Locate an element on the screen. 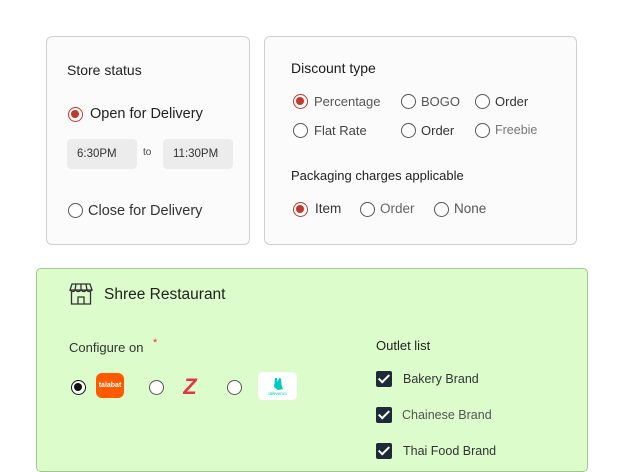 The height and width of the screenshot is (472, 624). discount-order-label: Order is located at coordinates (511, 101).